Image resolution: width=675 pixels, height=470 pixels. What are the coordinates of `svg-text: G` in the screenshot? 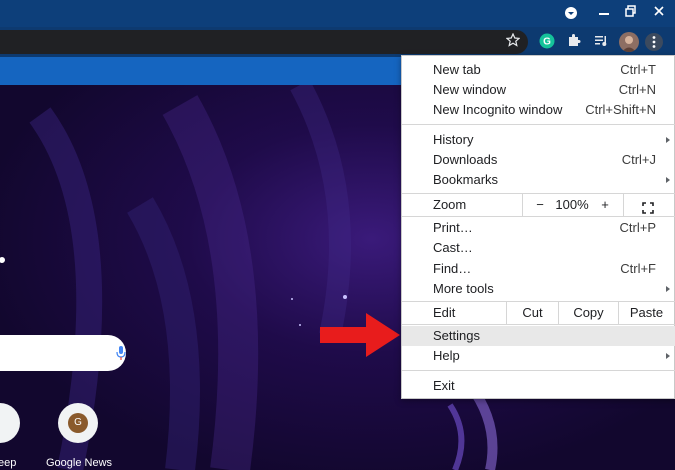 It's located at (547, 42).